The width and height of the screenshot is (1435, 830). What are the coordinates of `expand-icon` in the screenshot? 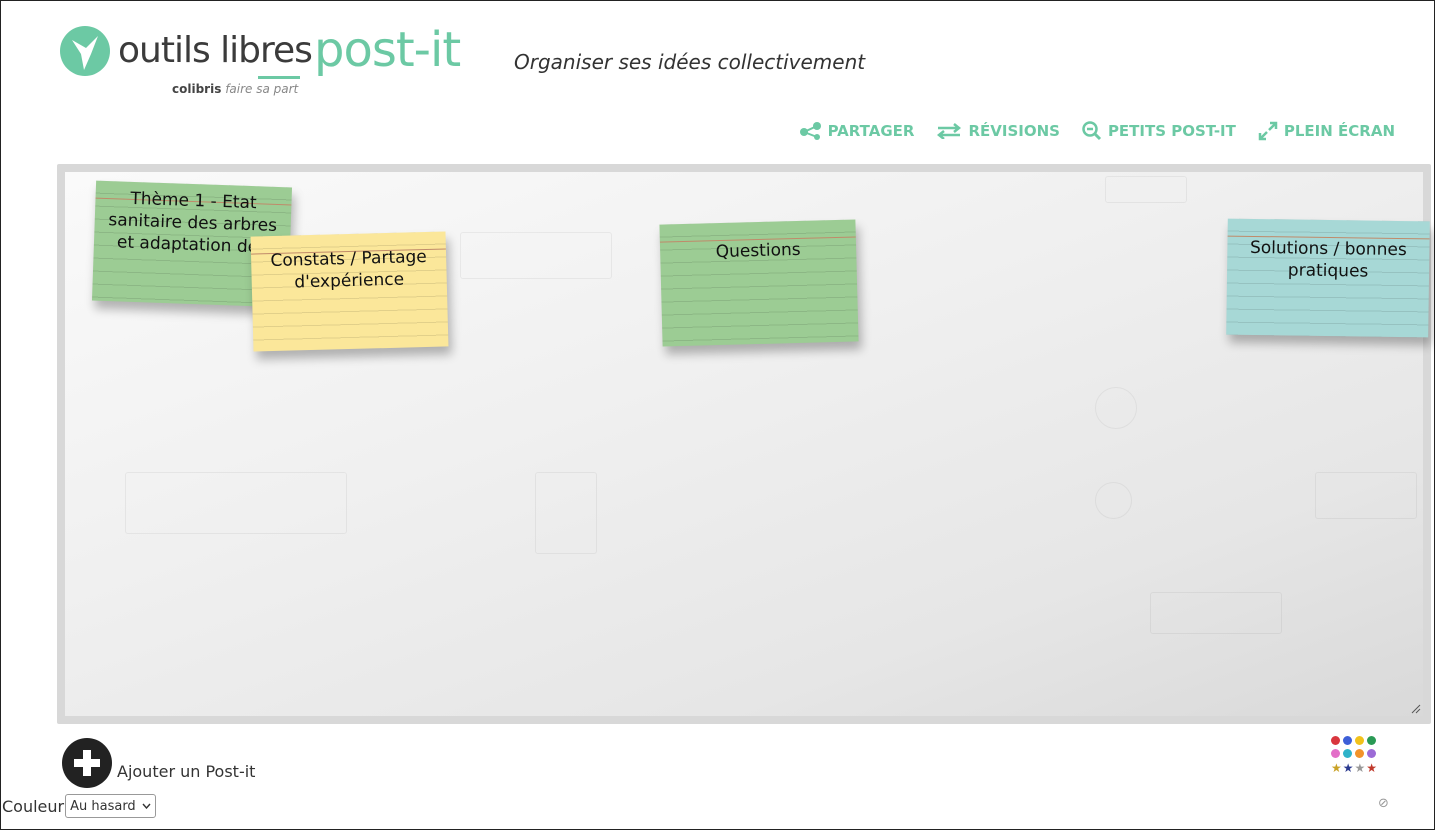 It's located at (1268, 131).